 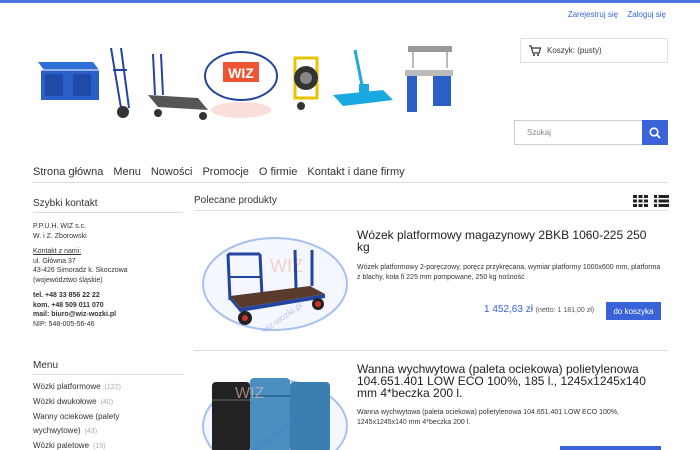 What do you see at coordinates (108, 387) in the screenshot?
I see `menu-item: Wózki platformowe (122)` at bounding box center [108, 387].